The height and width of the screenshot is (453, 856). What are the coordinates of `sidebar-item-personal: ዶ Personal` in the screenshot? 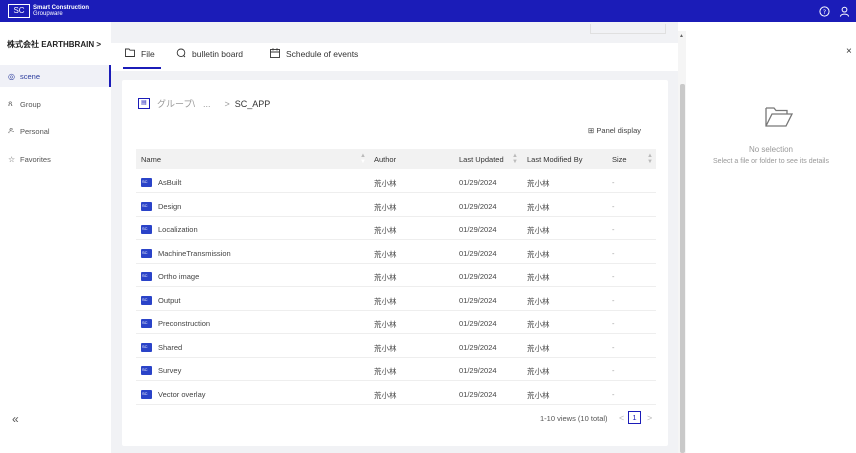 It's located at (55, 131).